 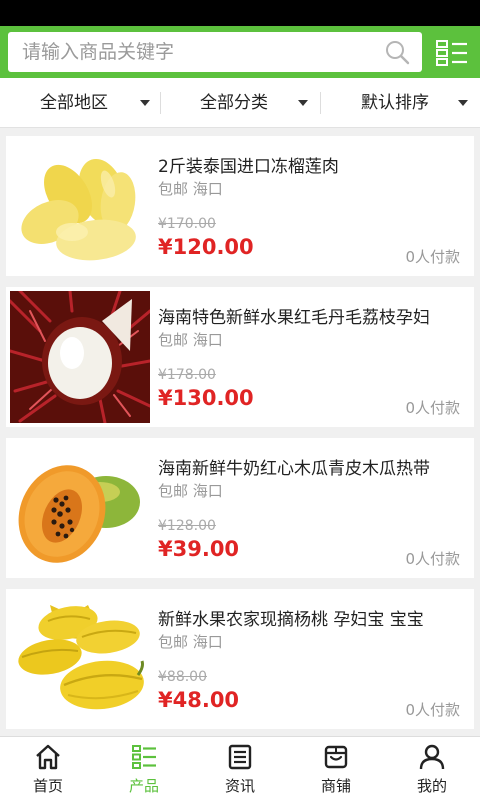 I want to click on product-original-price: ¥178.00, so click(x=187, y=375).